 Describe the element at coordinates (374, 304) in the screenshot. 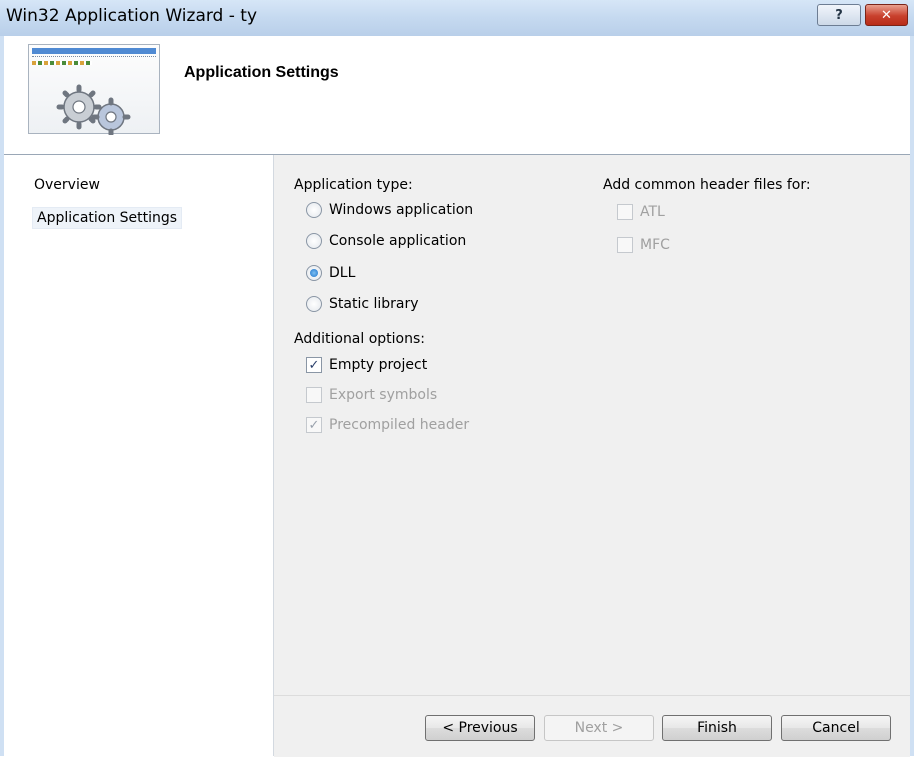

I see `radio-static-library-label: Static library` at that location.